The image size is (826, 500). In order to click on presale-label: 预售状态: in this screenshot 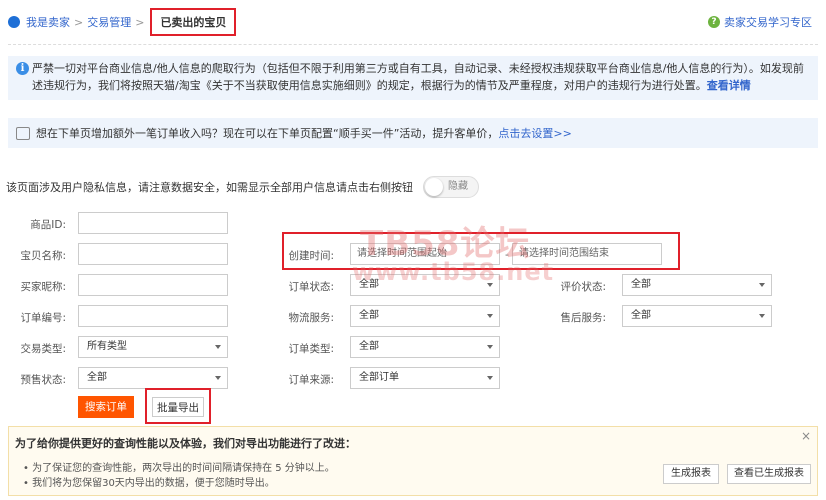, I will do `click(43, 380)`.